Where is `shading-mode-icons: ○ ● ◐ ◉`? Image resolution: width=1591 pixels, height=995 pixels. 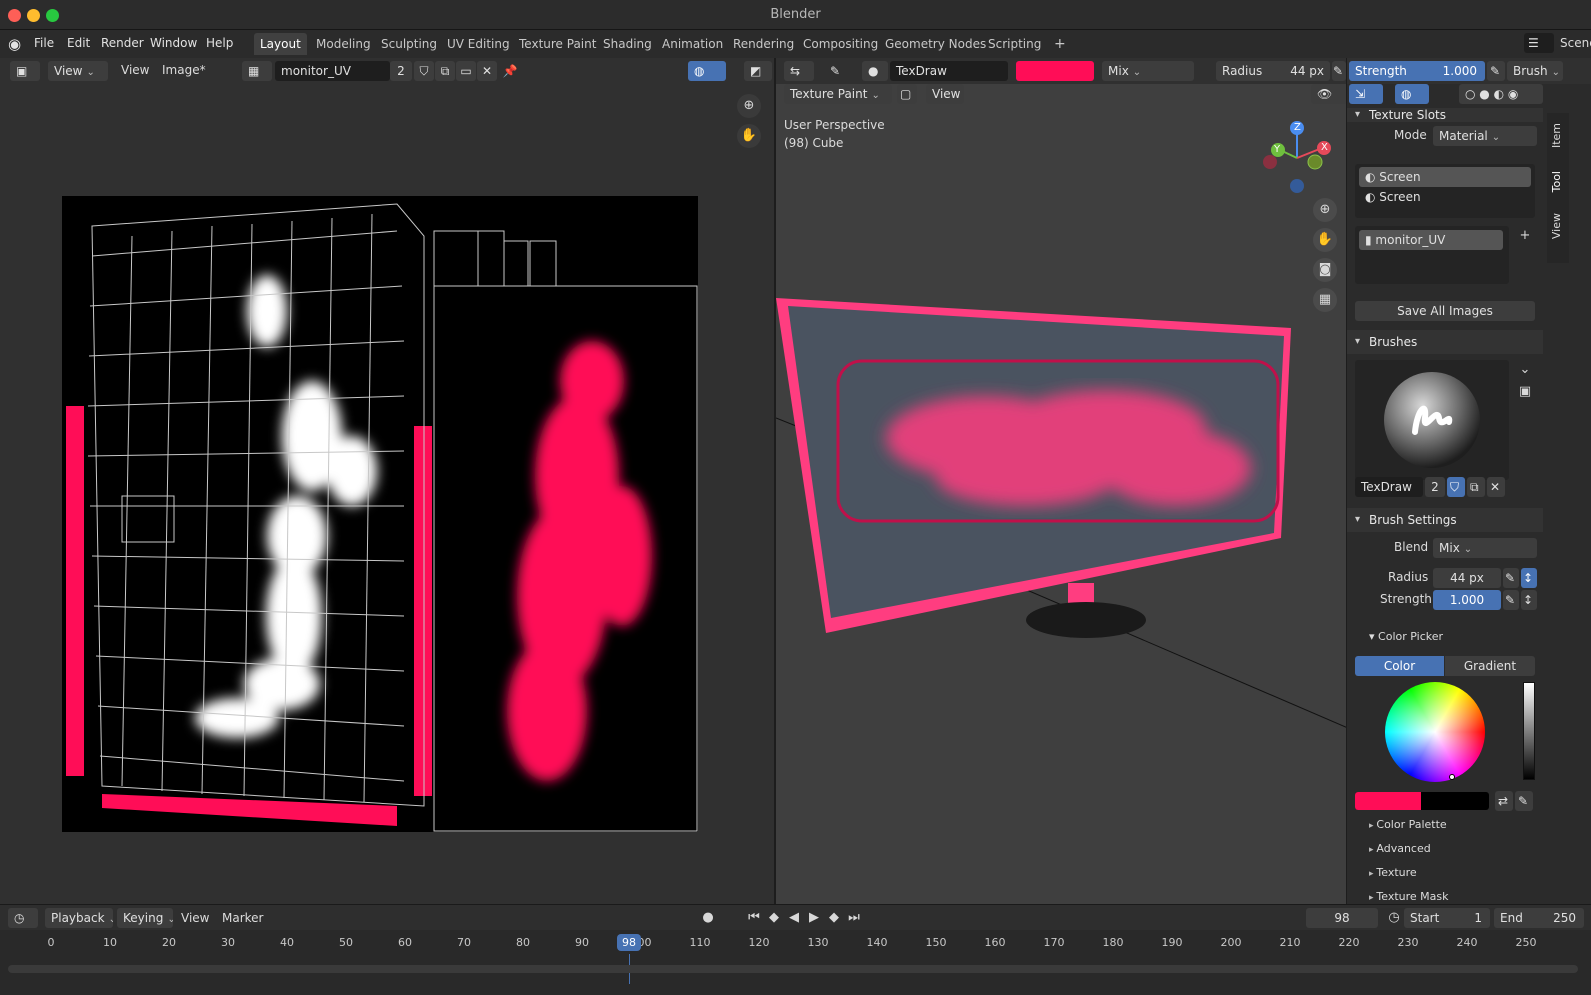
shading-mode-icons: ○ ● ◐ ◉ is located at coordinates (1501, 94).